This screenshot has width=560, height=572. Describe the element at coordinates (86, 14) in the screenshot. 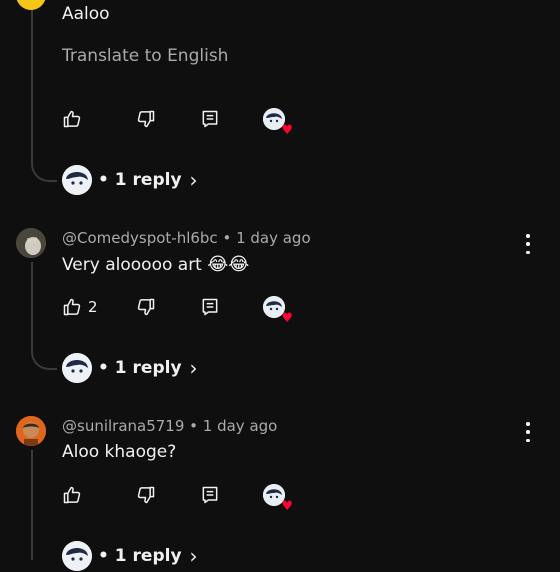

I see `comment-text: Aaloo` at that location.